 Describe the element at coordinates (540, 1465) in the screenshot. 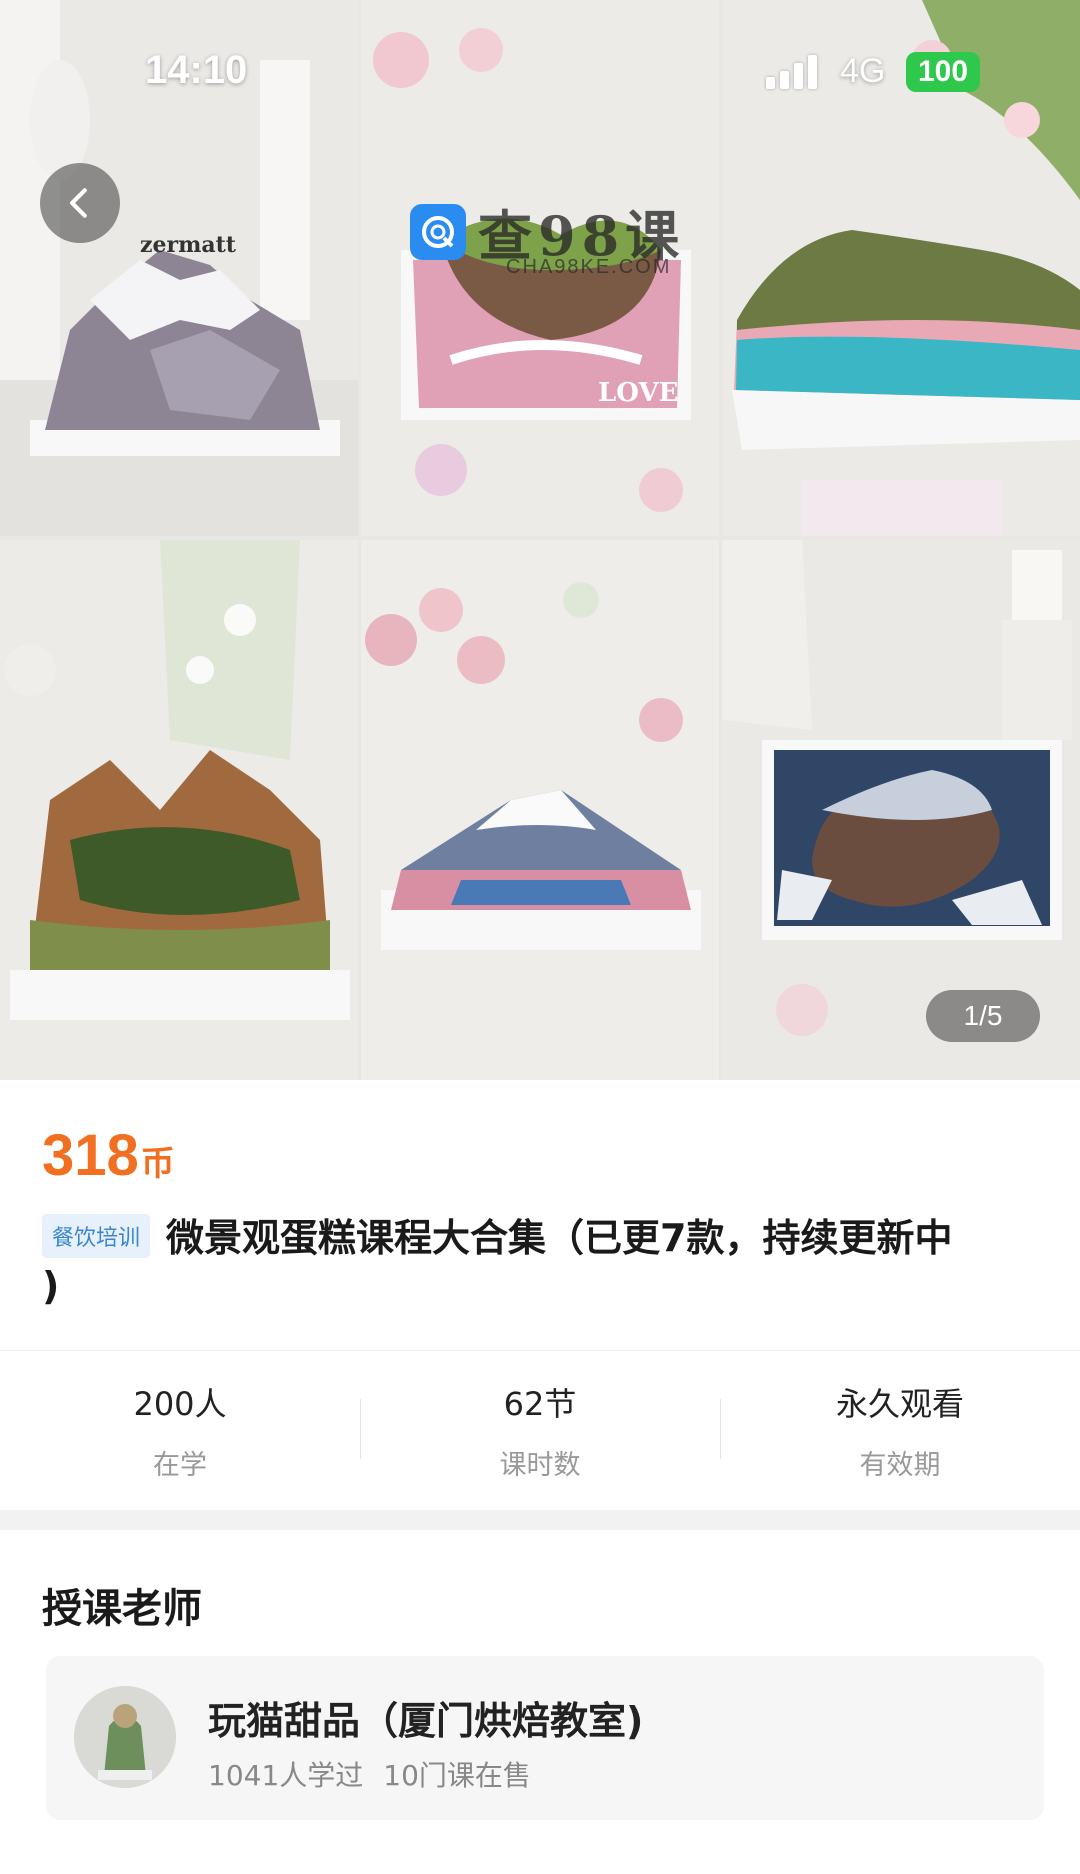

I see `stat-label: 课时数` at that location.